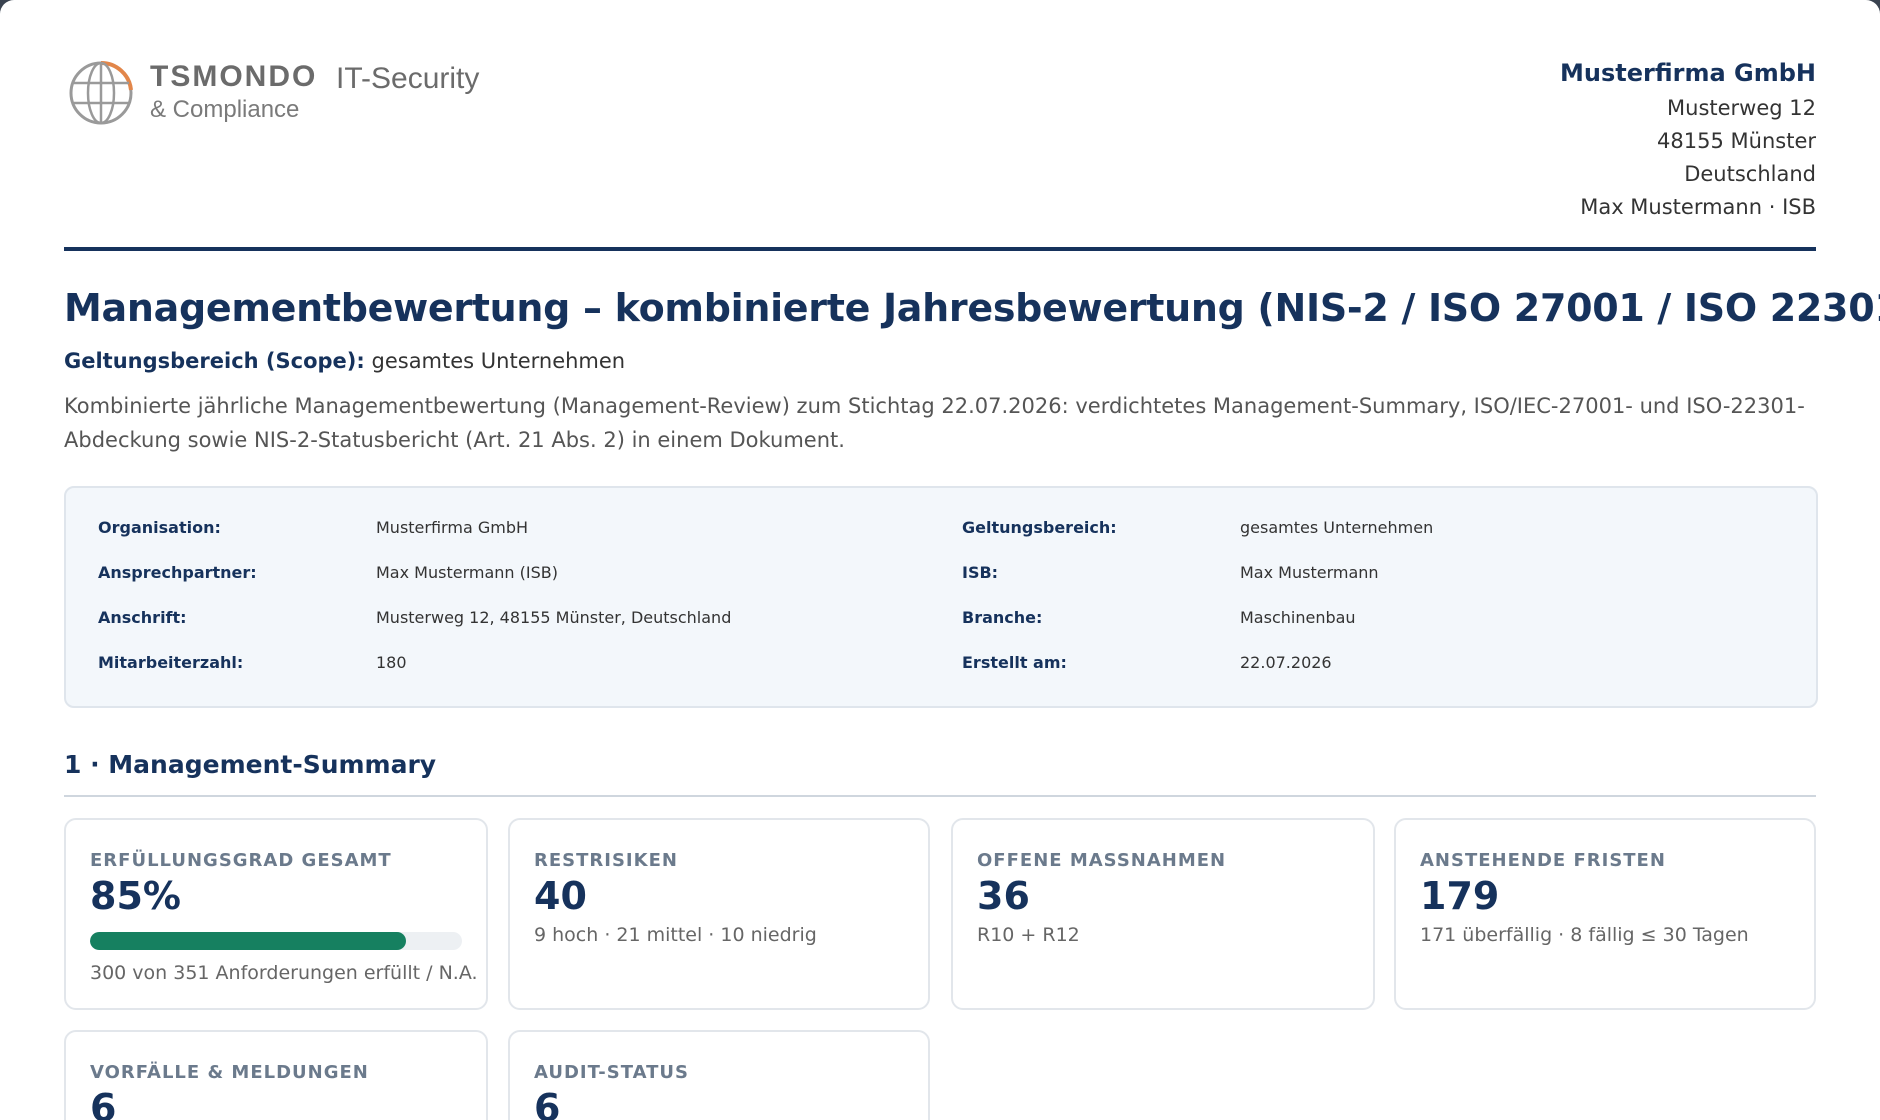 This screenshot has height=1120, width=1880. I want to click on info-label-contact: Ansprechpartner:, so click(177, 572).